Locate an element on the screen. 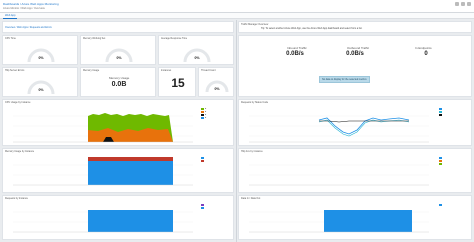 This screenshot has width=474, height=242. settings-icon is located at coordinates (469, 4).